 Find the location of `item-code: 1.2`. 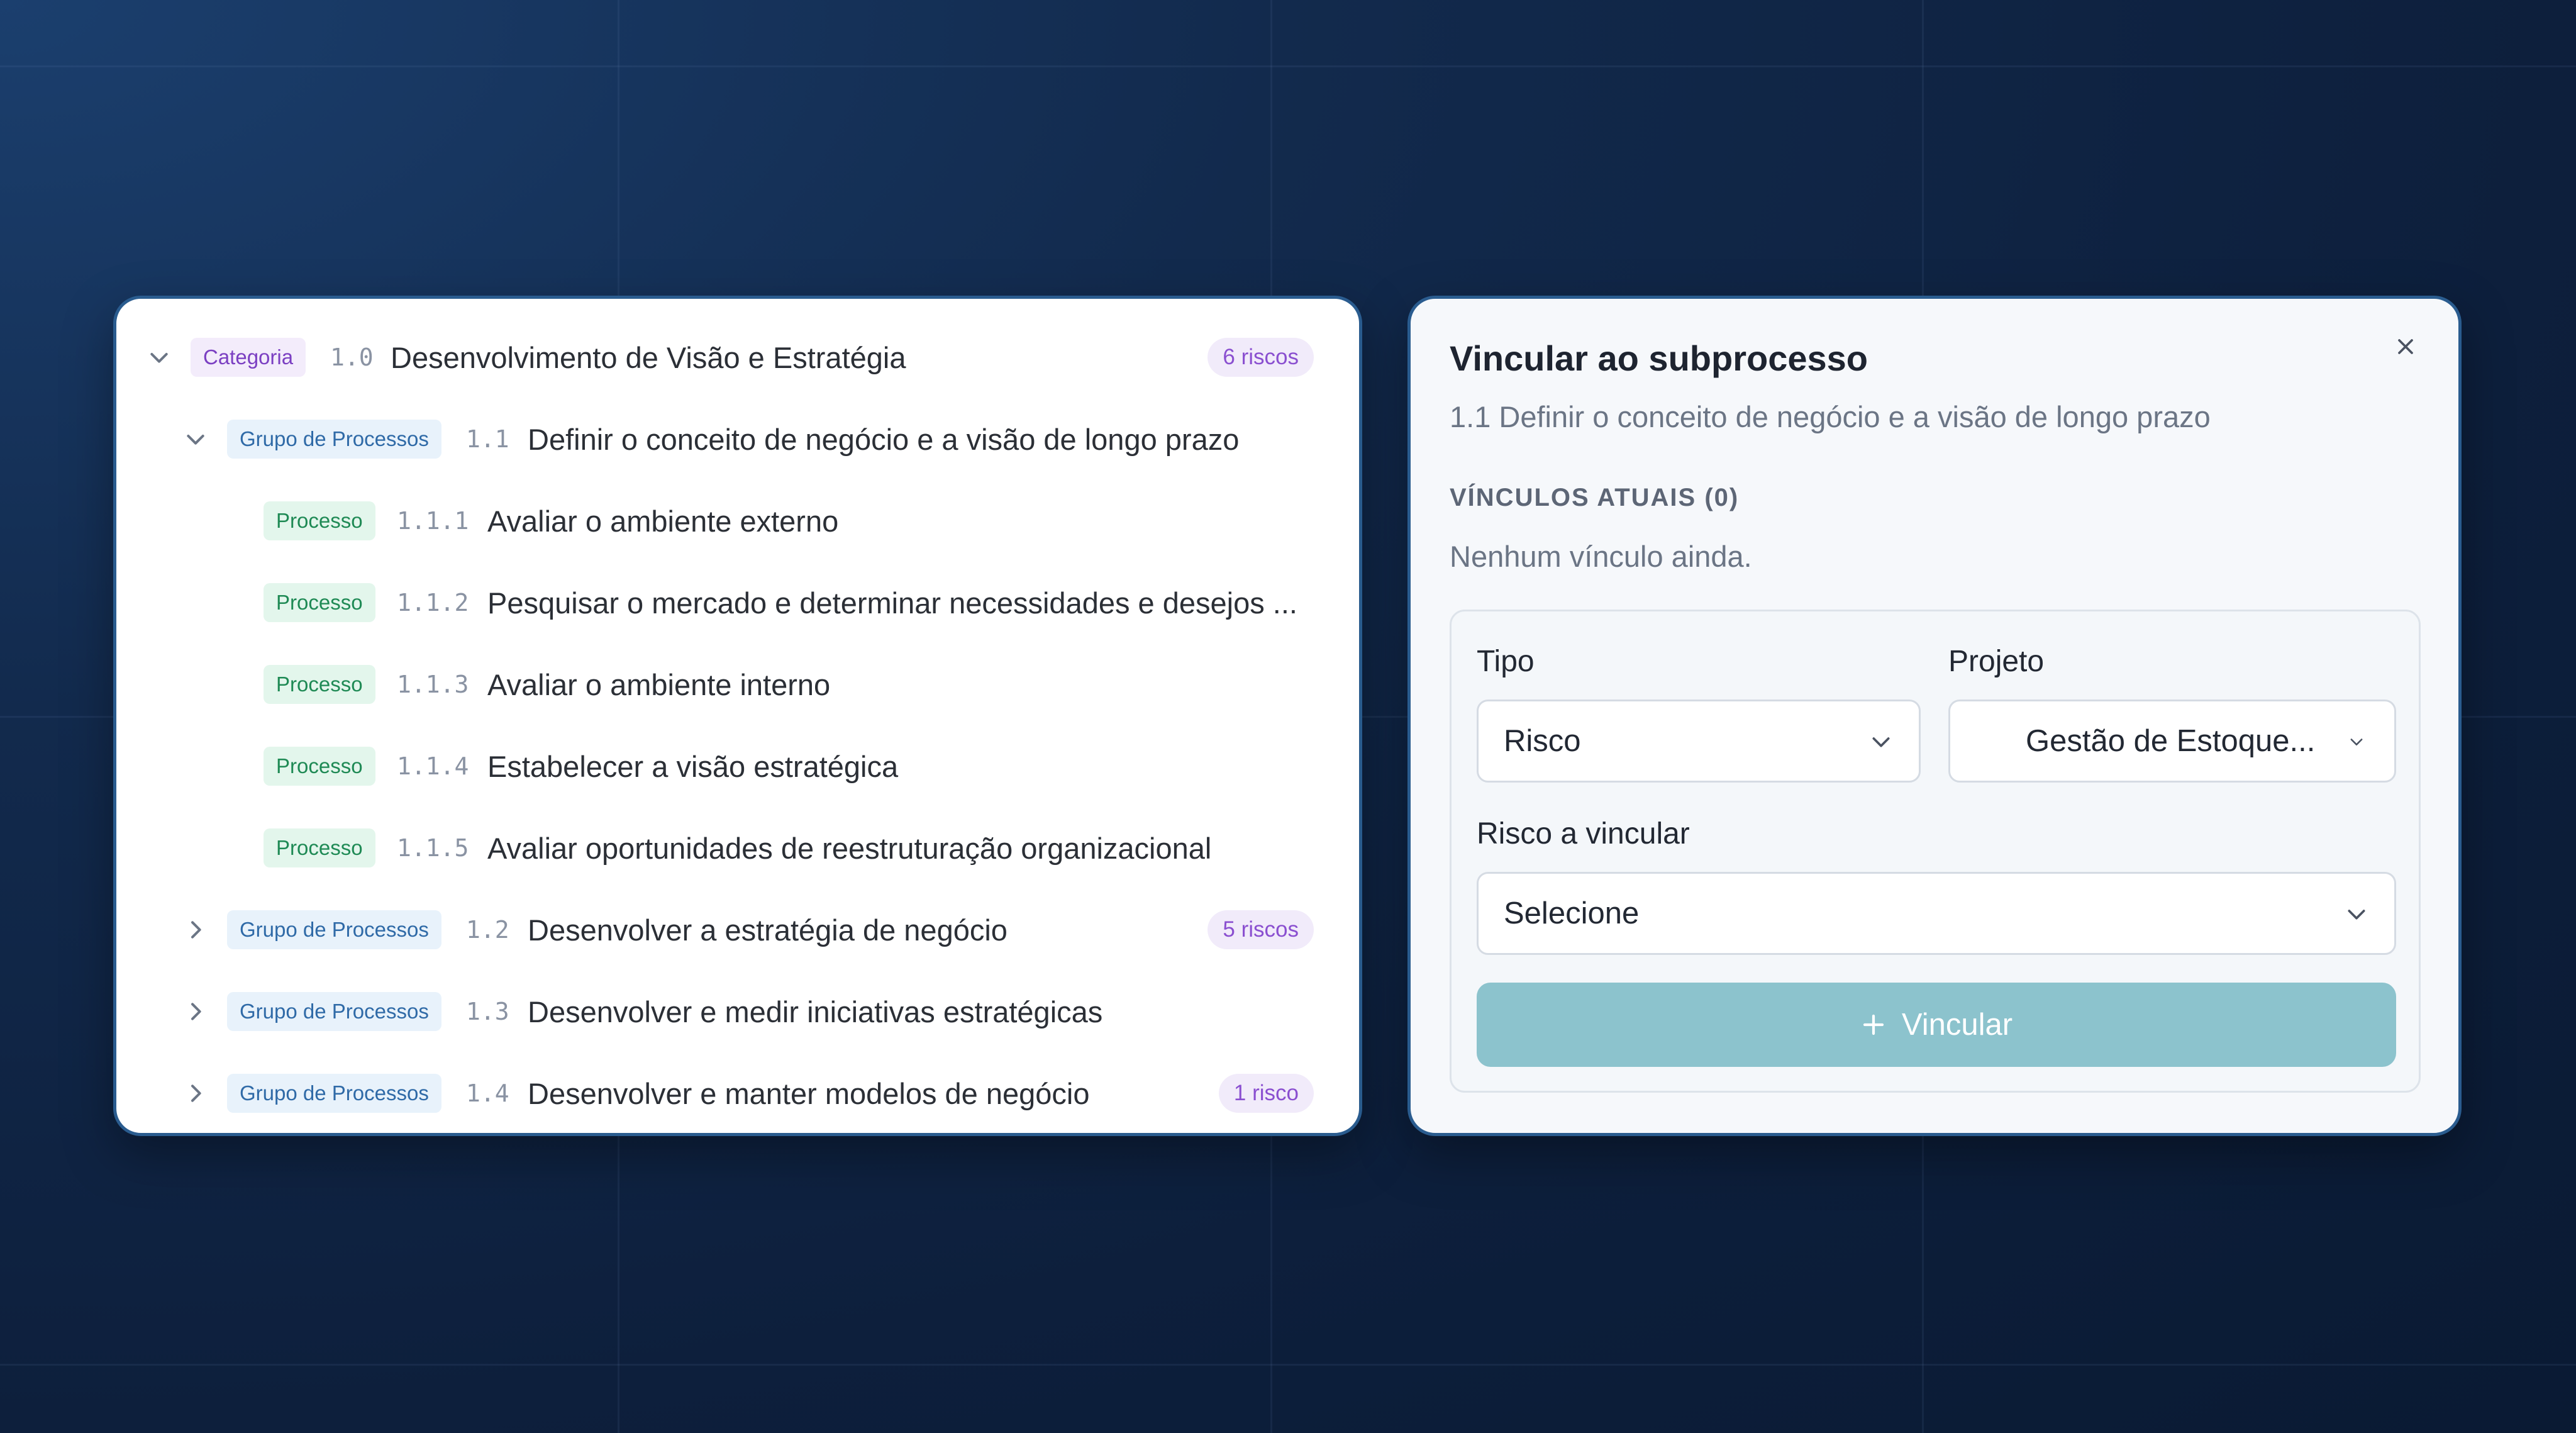

item-code: 1.2 is located at coordinates (487, 930).